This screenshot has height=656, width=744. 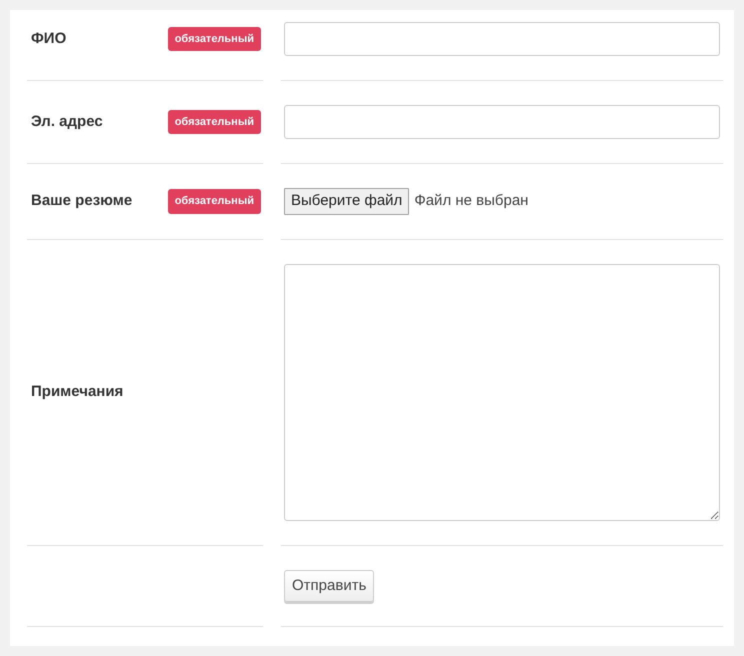 What do you see at coordinates (329, 586) in the screenshot?
I see `submit-button: Отправить` at bounding box center [329, 586].